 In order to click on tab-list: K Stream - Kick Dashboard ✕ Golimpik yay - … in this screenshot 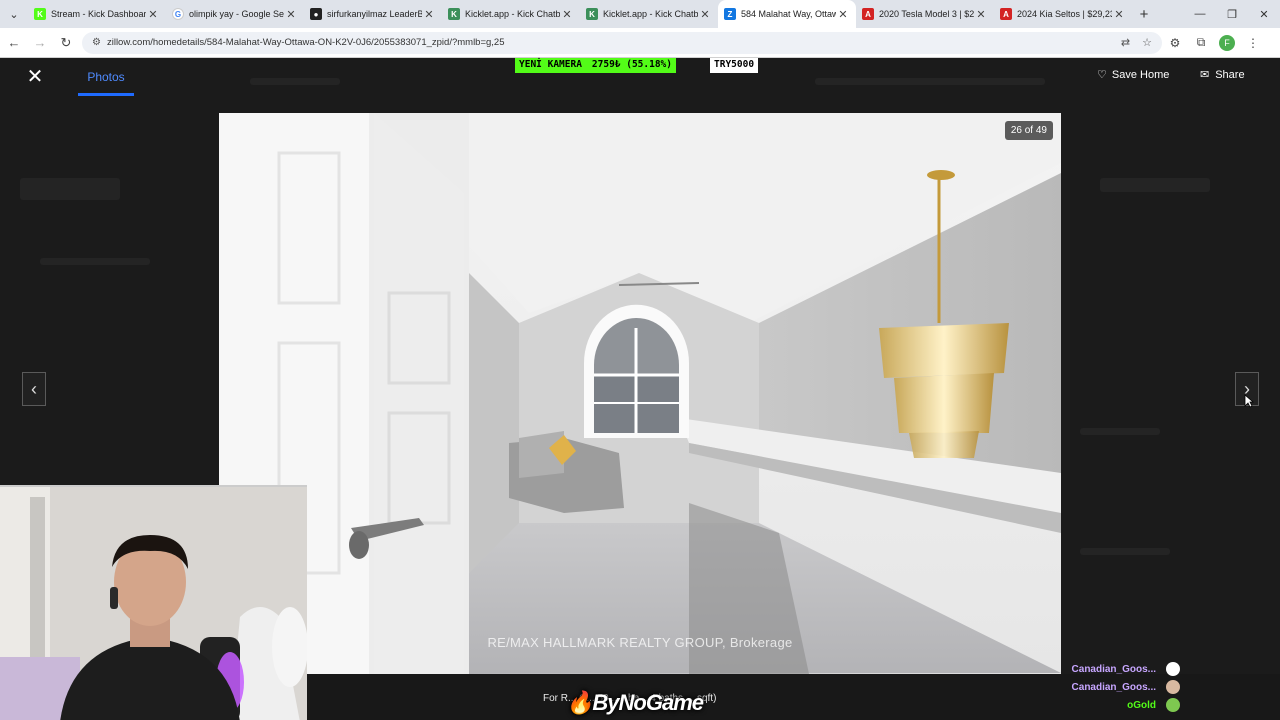, I will do `click(580, 14)`.